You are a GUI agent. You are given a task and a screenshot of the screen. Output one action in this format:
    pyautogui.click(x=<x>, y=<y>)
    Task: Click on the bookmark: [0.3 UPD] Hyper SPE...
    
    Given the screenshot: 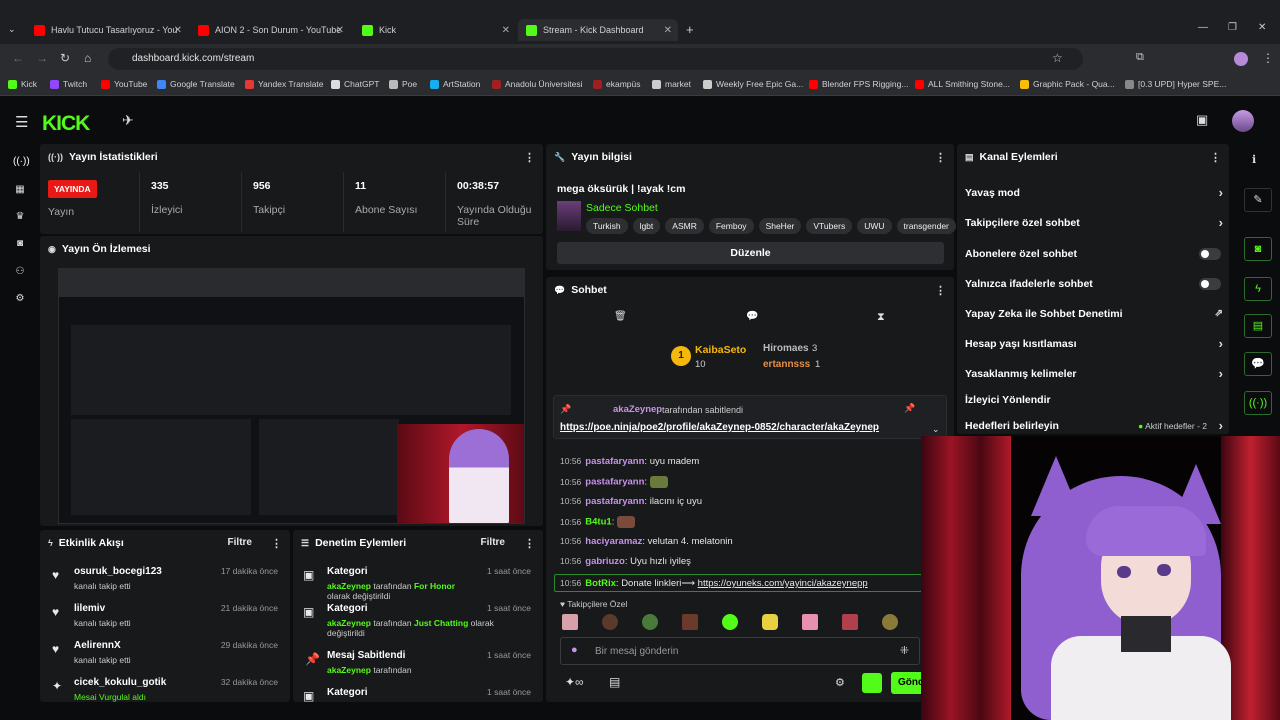 What is the action you would take?
    pyautogui.click(x=1175, y=84)
    